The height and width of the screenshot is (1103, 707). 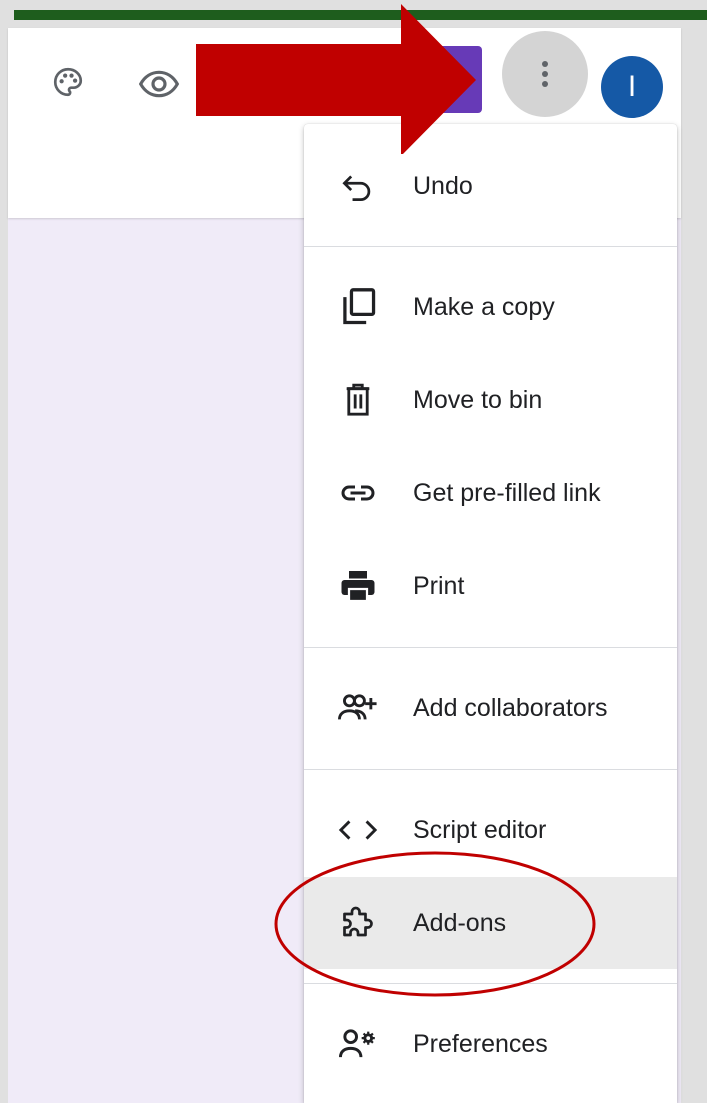 What do you see at coordinates (68, 82) in the screenshot?
I see `palette-icon` at bounding box center [68, 82].